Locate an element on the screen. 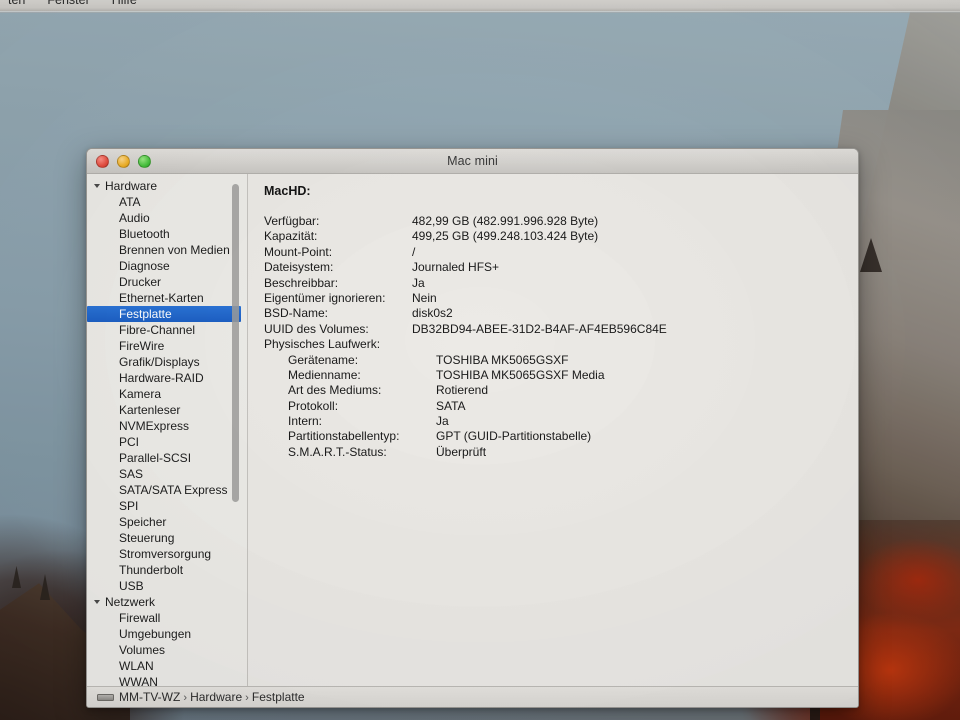 The image size is (960, 720). detail-row-key: Medienname: is located at coordinates (324, 374).